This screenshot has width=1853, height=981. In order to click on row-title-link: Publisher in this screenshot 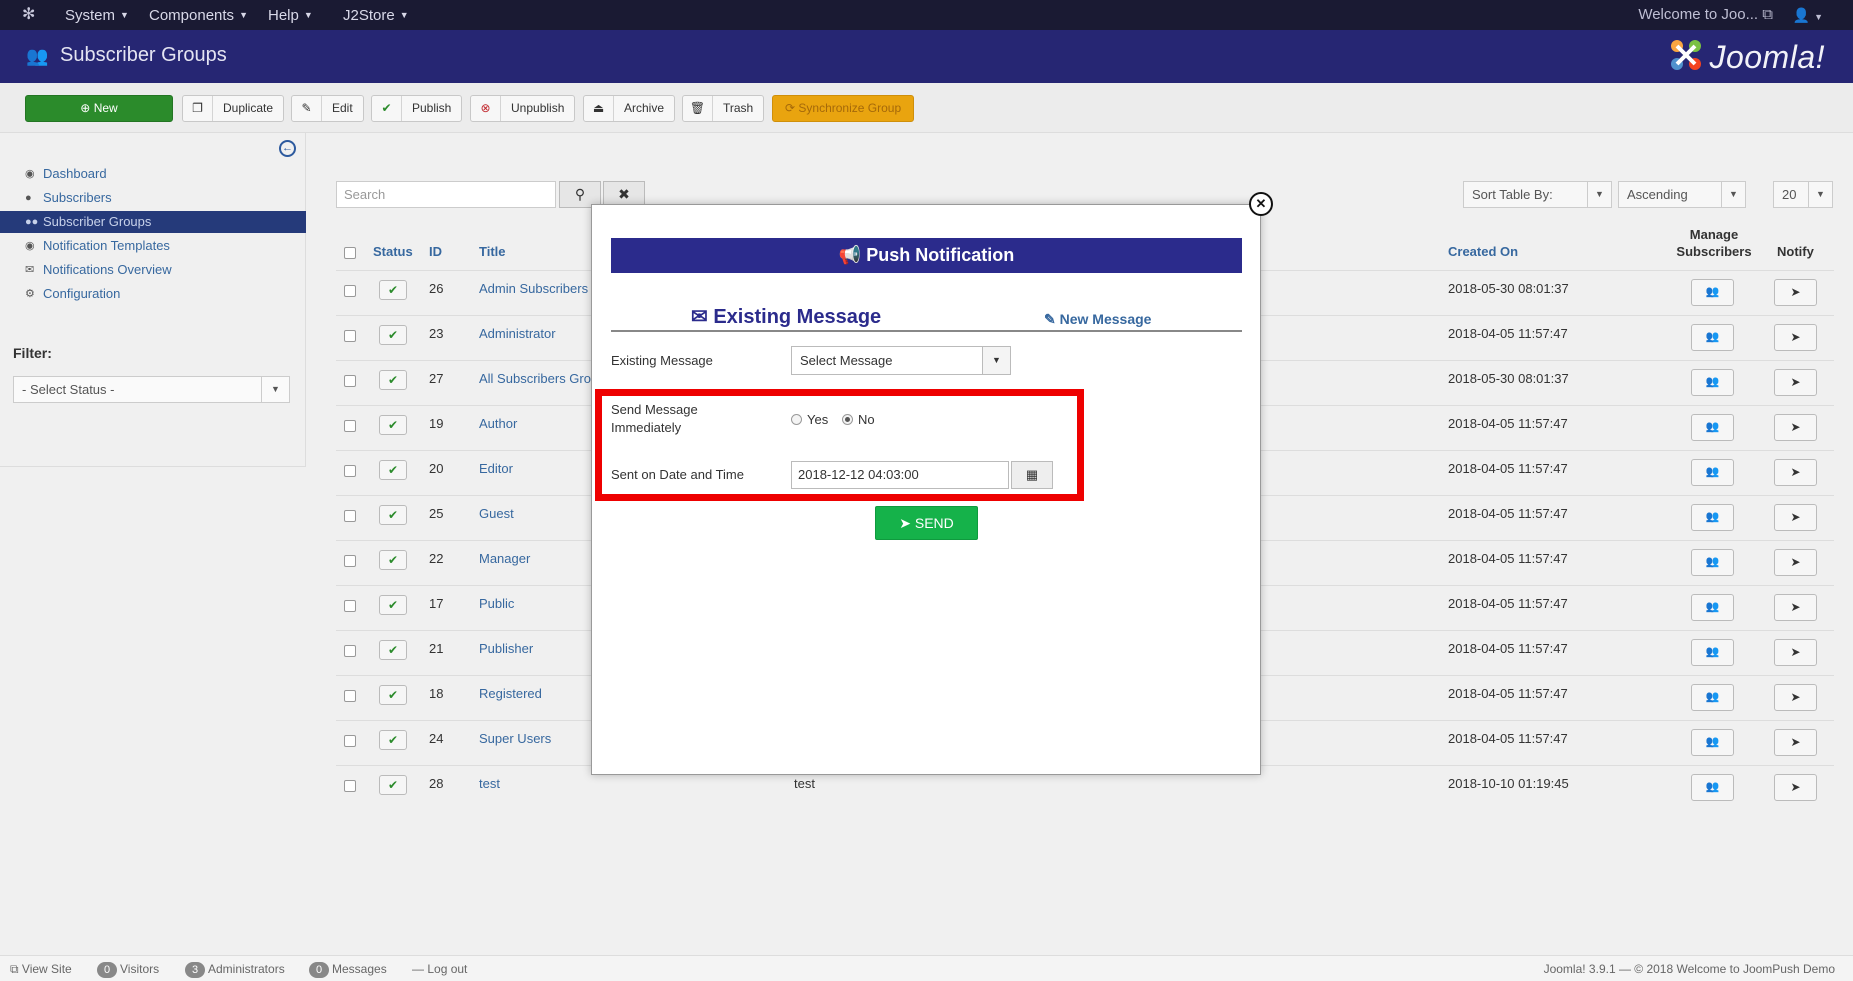, I will do `click(506, 648)`.